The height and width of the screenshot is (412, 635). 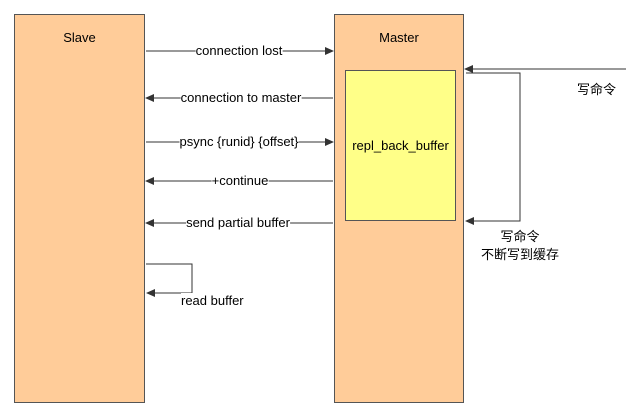 What do you see at coordinates (519, 255) in the screenshot?
I see `label-write-loop-line2: 不断写到缓存` at bounding box center [519, 255].